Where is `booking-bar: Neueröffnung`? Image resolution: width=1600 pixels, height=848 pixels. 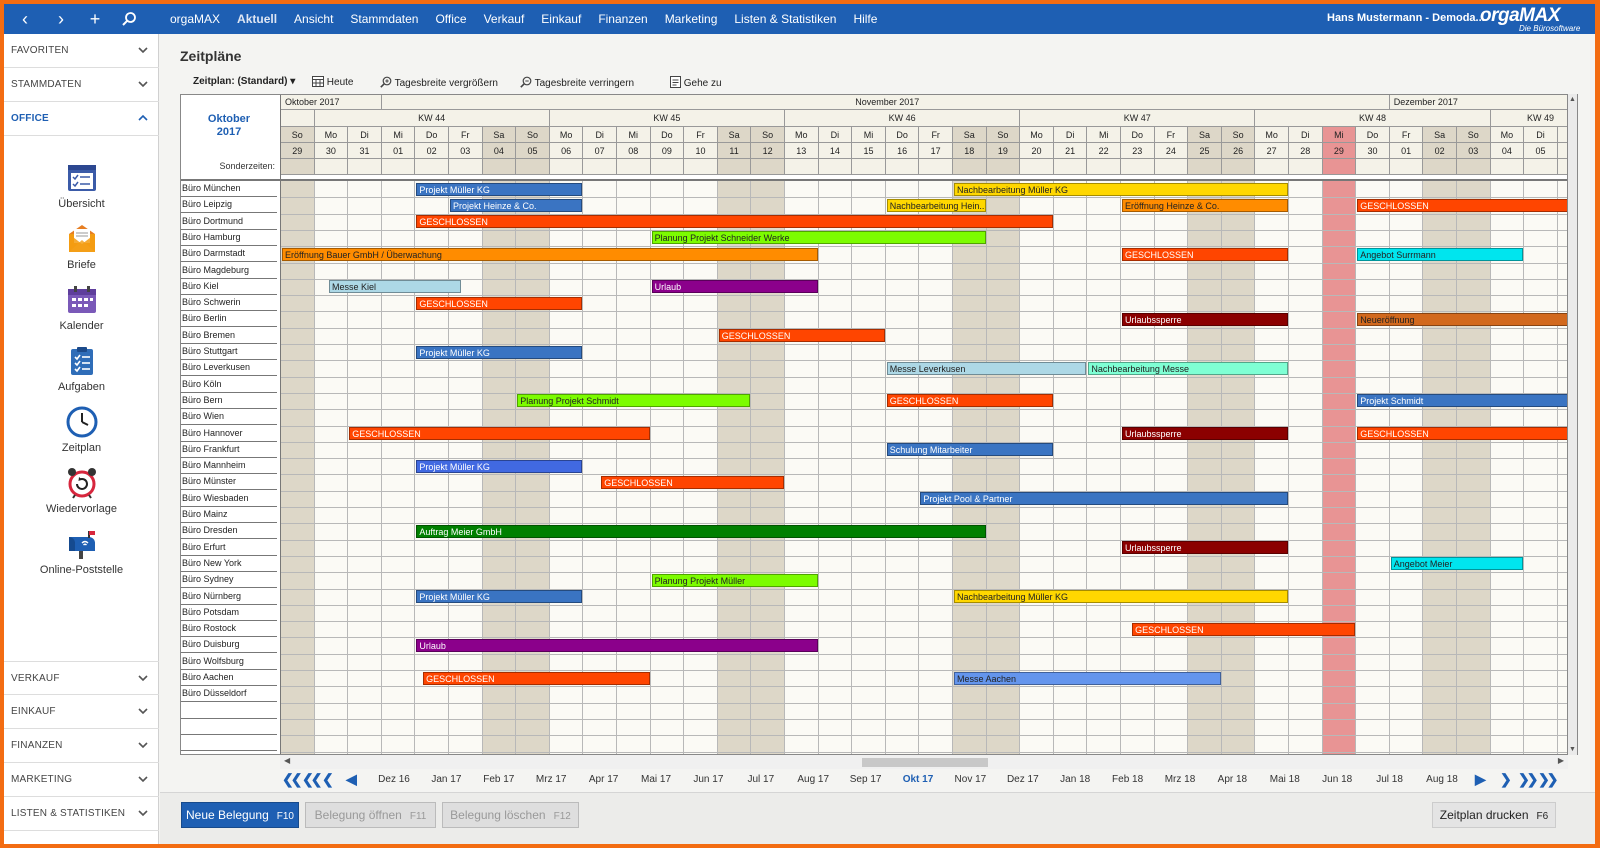 booking-bar: Neueröffnung is located at coordinates (1462, 319).